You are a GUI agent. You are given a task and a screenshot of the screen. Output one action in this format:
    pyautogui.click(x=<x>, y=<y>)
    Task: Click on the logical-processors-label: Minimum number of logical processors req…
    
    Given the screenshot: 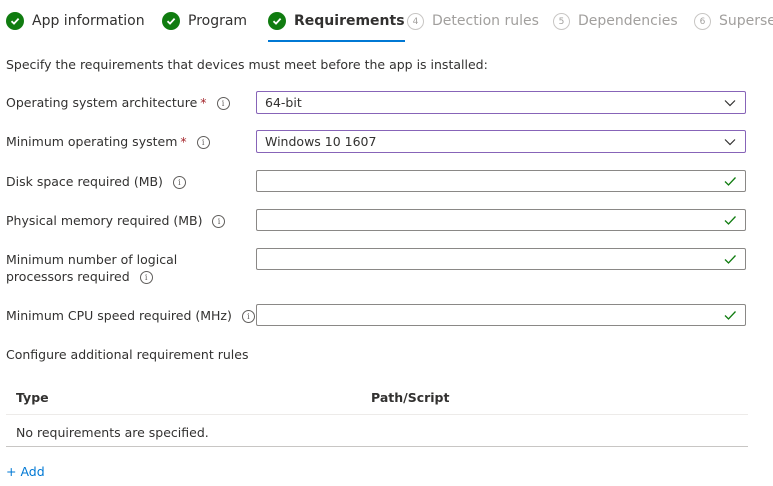 What is the action you would take?
    pyautogui.click(x=92, y=268)
    